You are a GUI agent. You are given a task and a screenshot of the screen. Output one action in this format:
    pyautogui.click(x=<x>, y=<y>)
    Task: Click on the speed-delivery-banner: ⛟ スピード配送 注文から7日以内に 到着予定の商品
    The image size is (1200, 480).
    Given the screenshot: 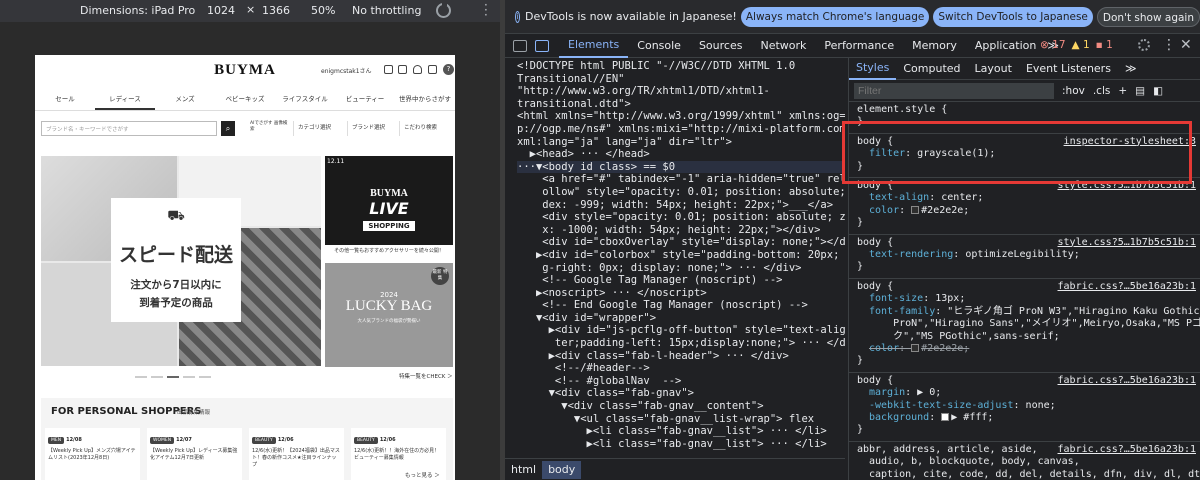 What is the action you would take?
    pyautogui.click(x=181, y=261)
    